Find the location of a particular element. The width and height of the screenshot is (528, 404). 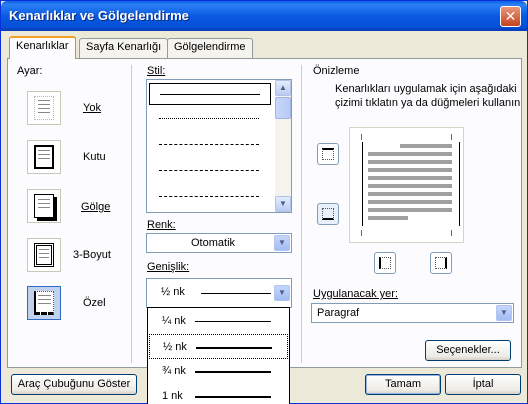

ok-button-label: Tamam is located at coordinates (403, 384).